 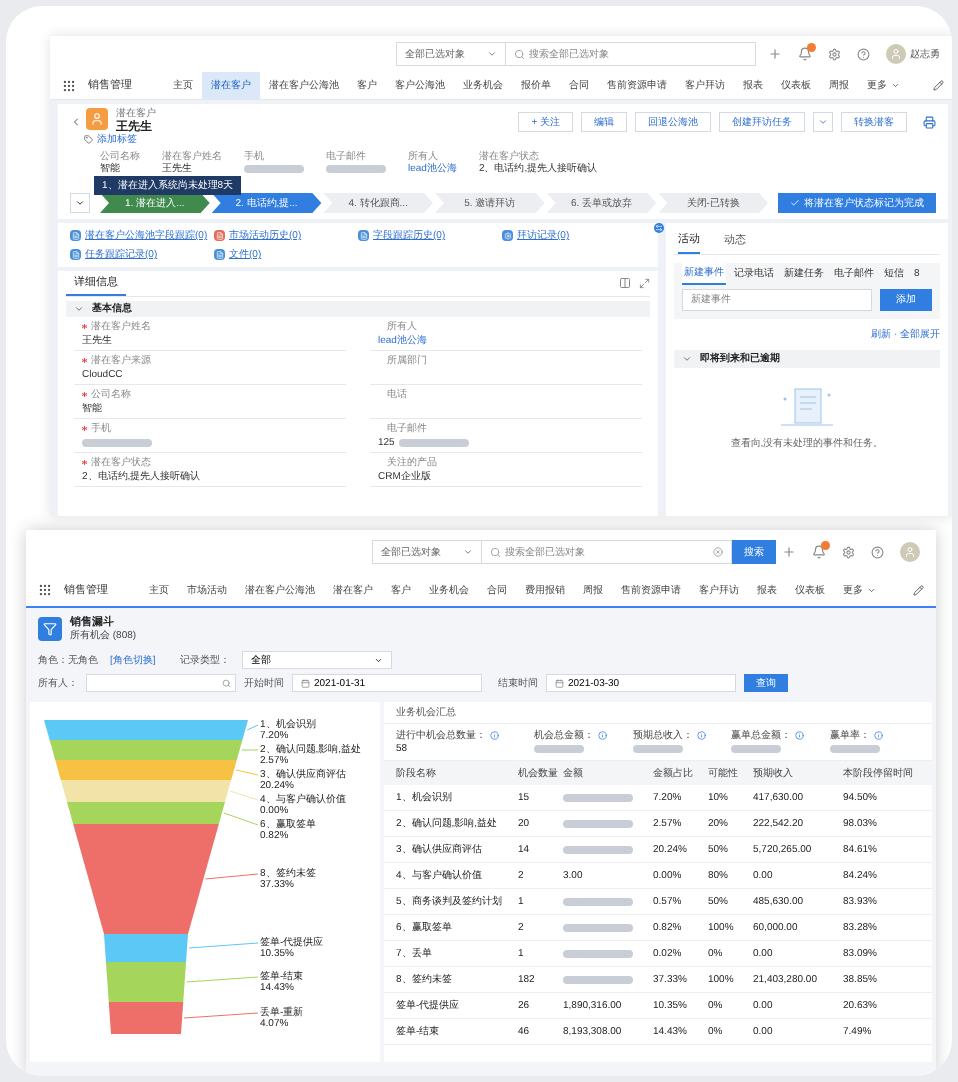 I want to click on funnel-icon, so click(x=50, y=629).